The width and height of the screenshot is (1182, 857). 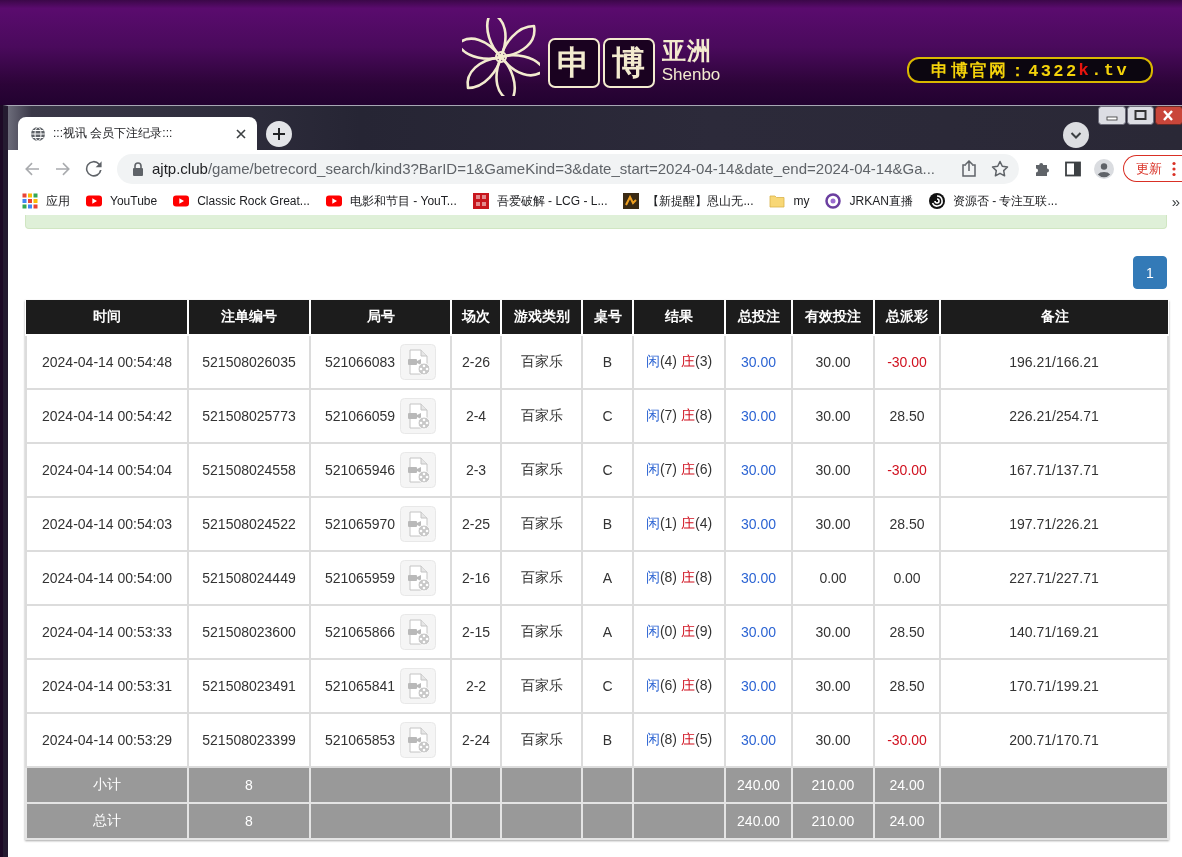 What do you see at coordinates (476, 686) in the screenshot?
I see `shoe-round: 2-2` at bounding box center [476, 686].